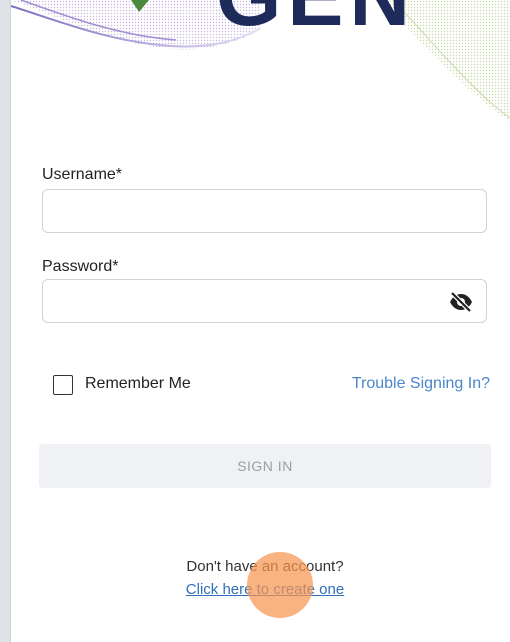 Image resolution: width=510 pixels, height=642 pixels. Describe the element at coordinates (82, 174) in the screenshot. I see `username-label: Username*` at that location.